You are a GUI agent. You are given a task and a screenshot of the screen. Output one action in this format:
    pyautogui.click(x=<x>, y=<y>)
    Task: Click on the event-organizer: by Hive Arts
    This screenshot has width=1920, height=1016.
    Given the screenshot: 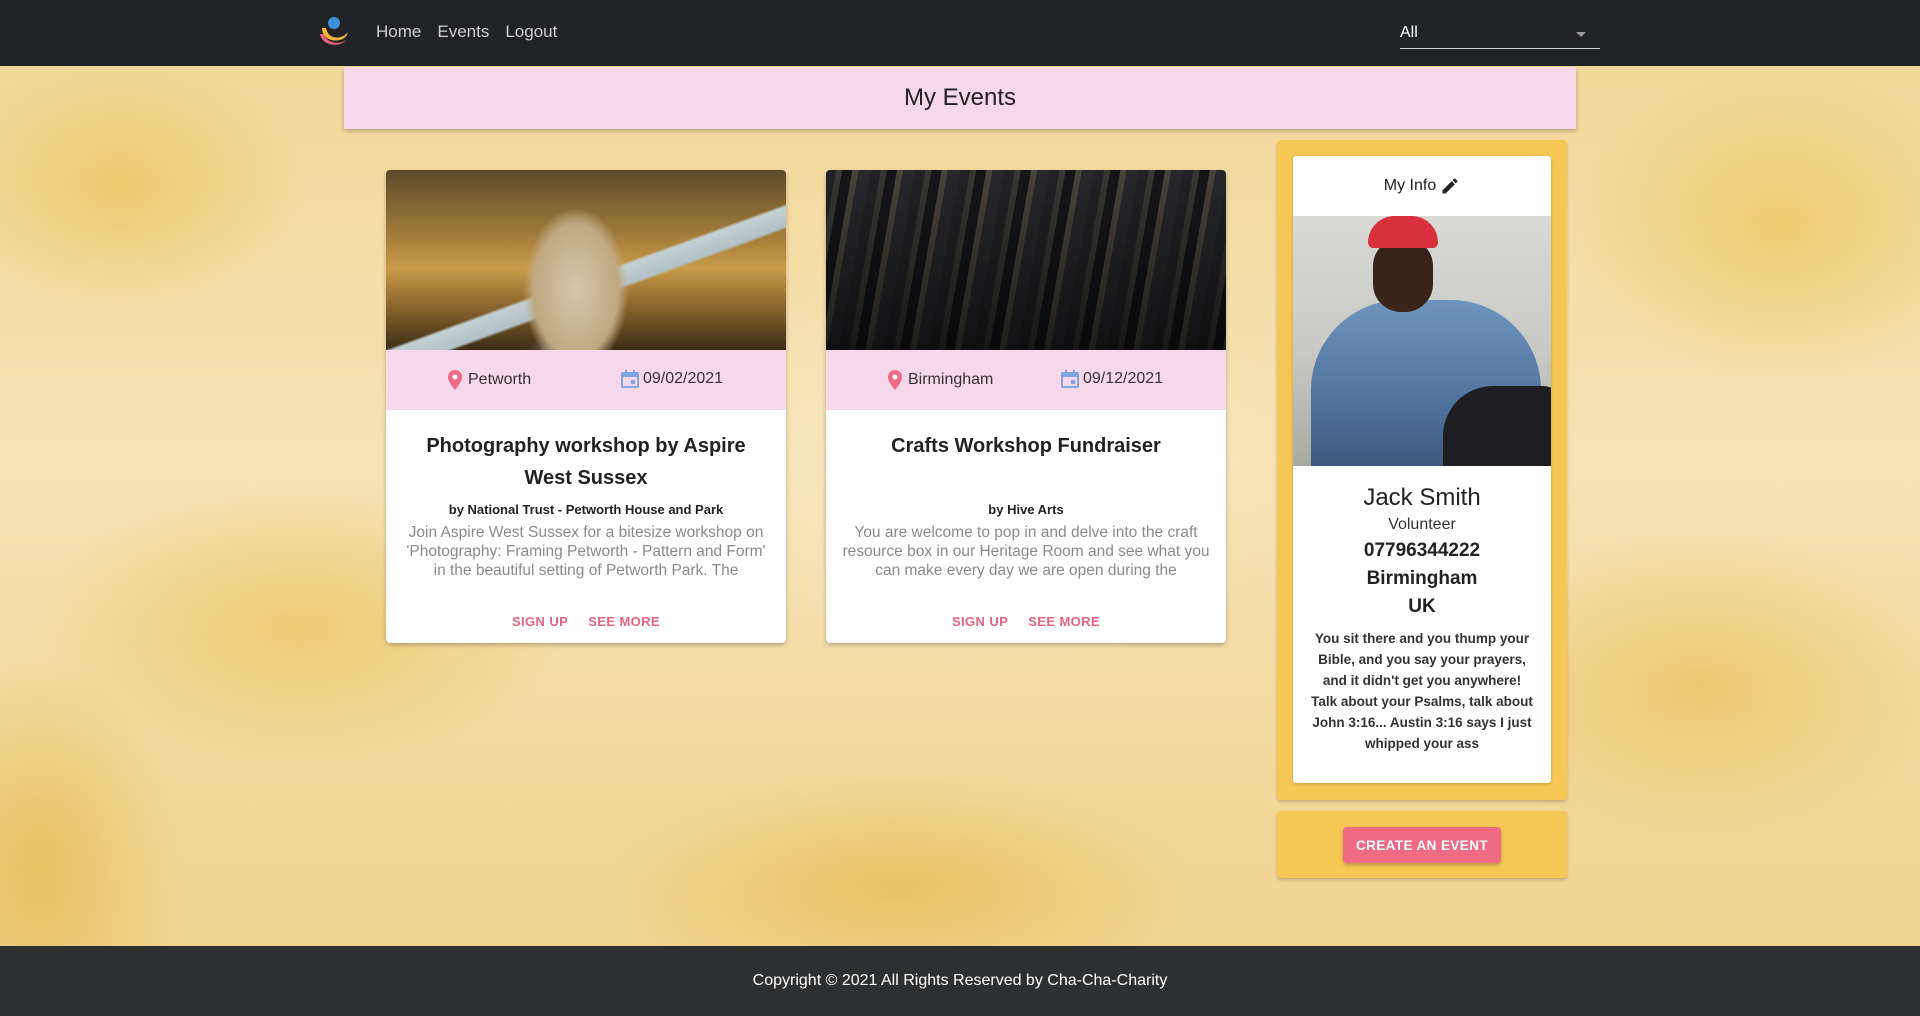 What is the action you would take?
    pyautogui.click(x=1026, y=509)
    